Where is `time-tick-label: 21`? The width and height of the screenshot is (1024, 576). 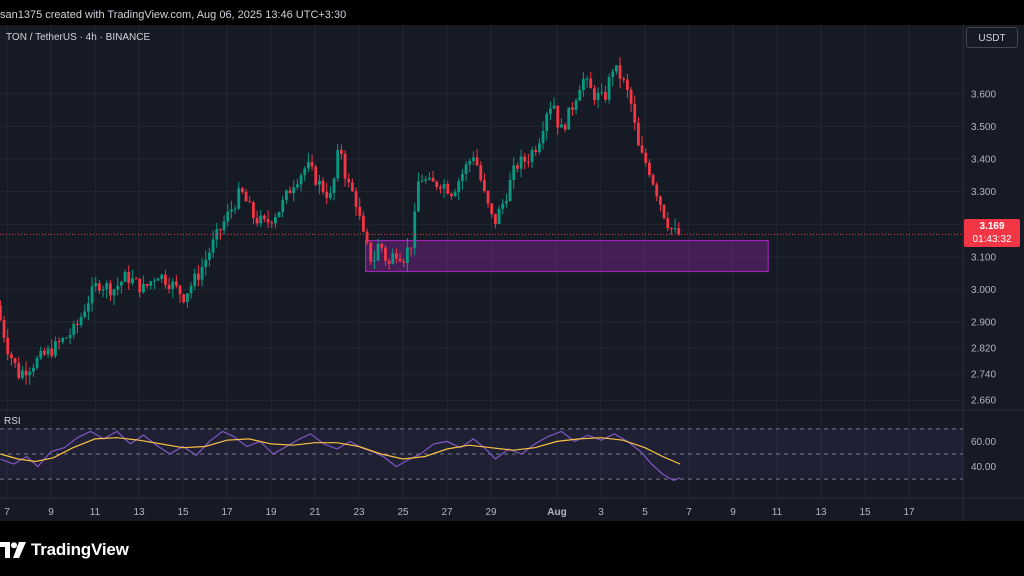
time-tick-label: 21 is located at coordinates (315, 512).